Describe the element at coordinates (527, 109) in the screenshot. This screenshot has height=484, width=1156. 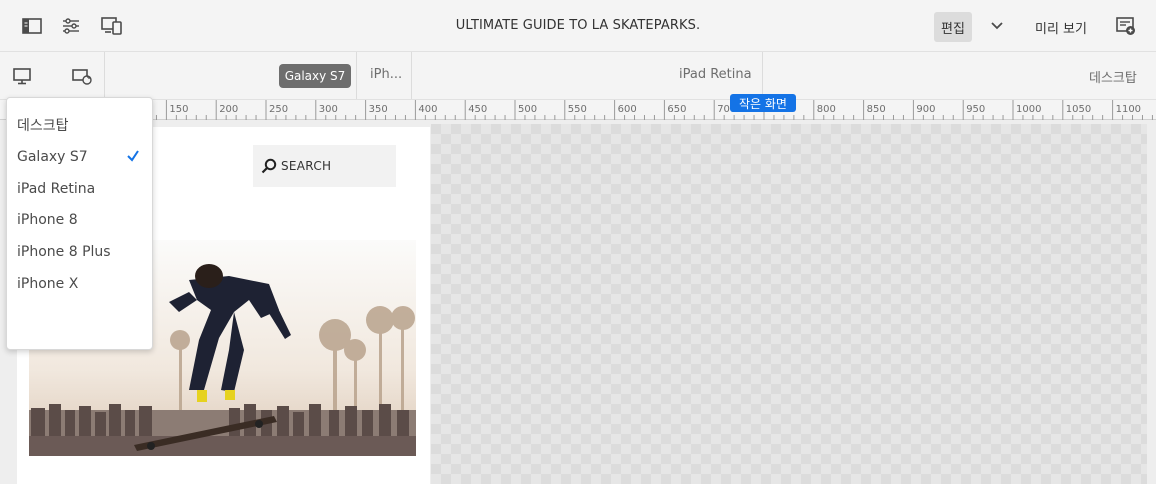
I see `ruler-tick-label: 500` at that location.